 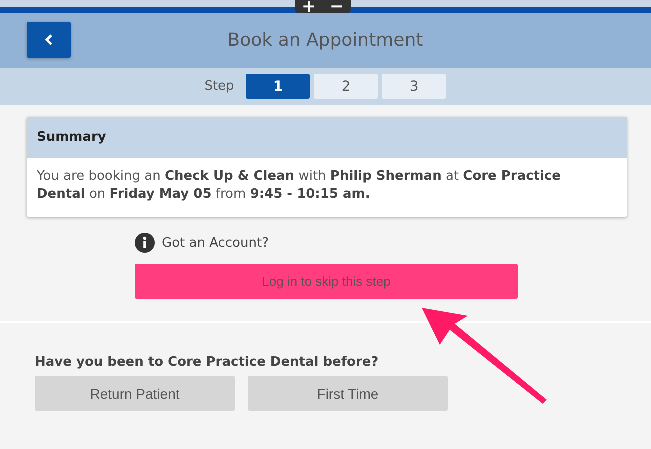 What do you see at coordinates (414, 86) in the screenshot?
I see `step-tab: 3` at bounding box center [414, 86].